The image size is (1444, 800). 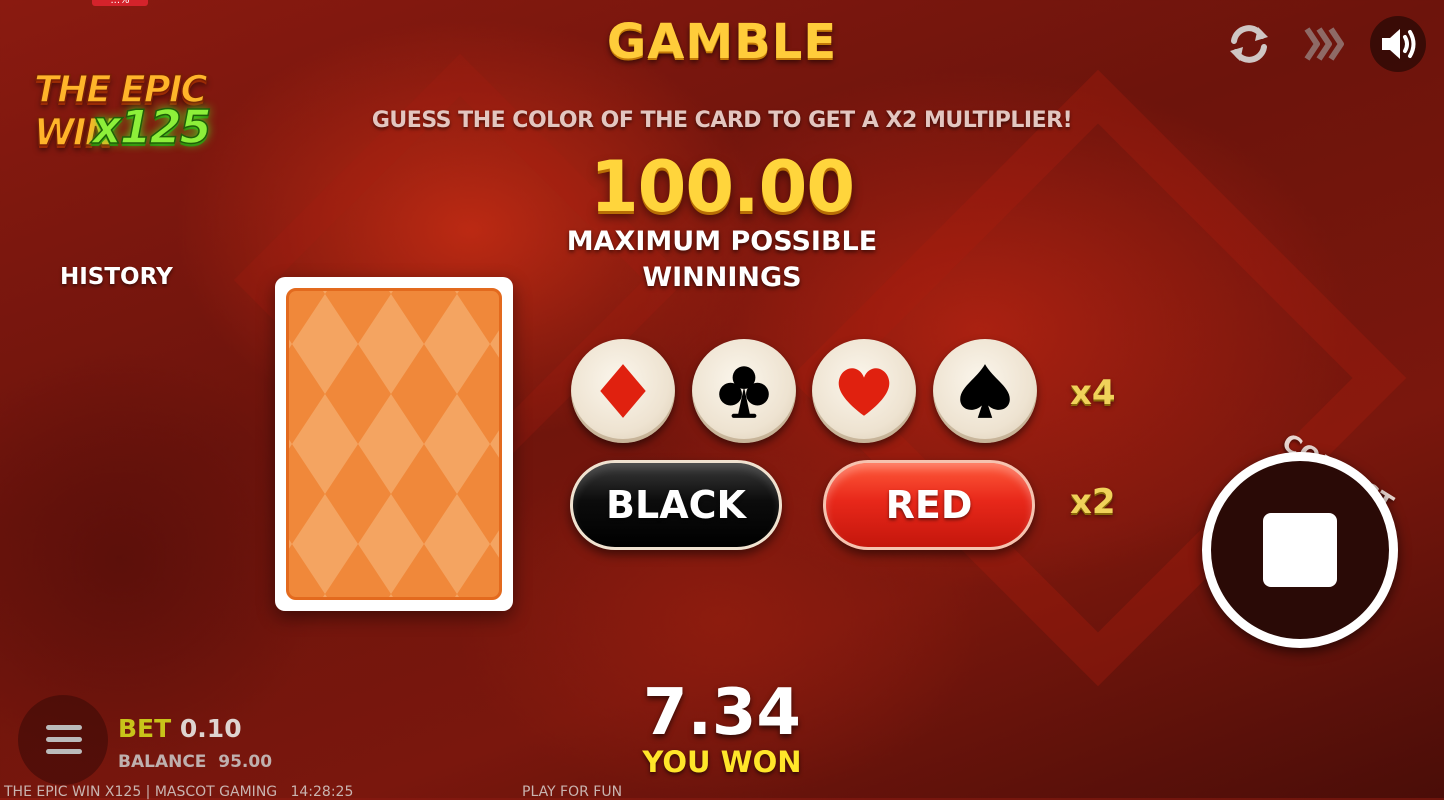 I want to click on heart-icon, so click(x=864, y=392).